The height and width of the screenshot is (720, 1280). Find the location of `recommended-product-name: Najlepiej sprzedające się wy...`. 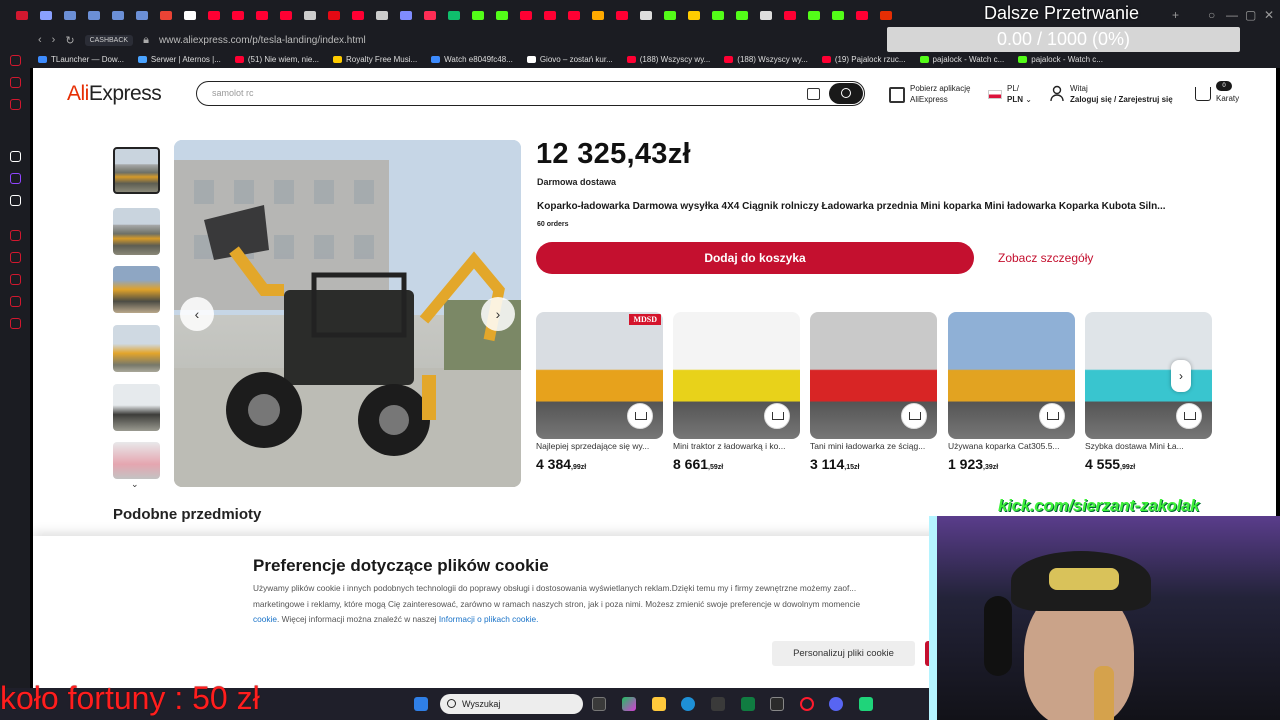

recommended-product-name: Najlepiej sprzedające się wy... is located at coordinates (599, 446).